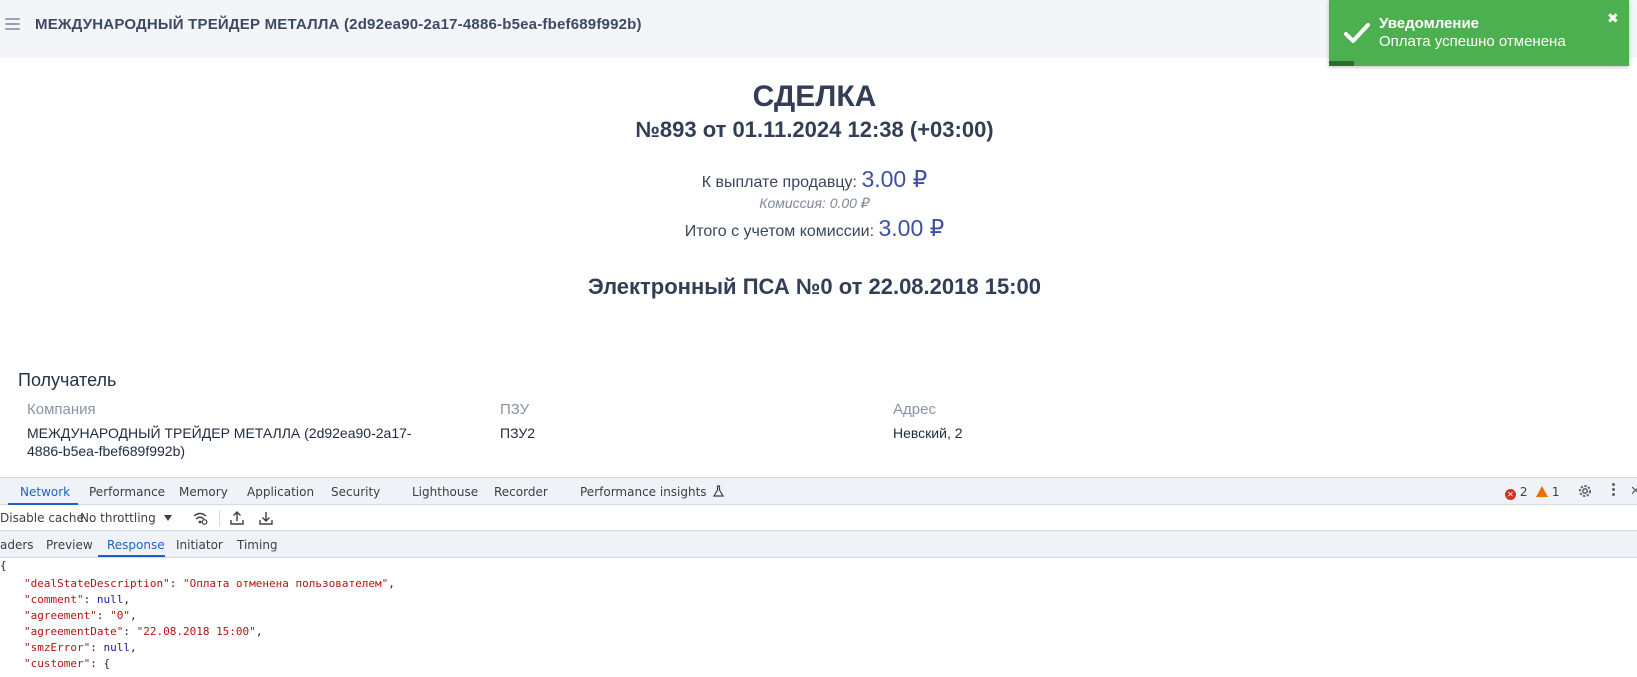 The height and width of the screenshot is (677, 1637). What do you see at coordinates (515, 409) in the screenshot?
I see `pzu-label: ПЗУ` at bounding box center [515, 409].